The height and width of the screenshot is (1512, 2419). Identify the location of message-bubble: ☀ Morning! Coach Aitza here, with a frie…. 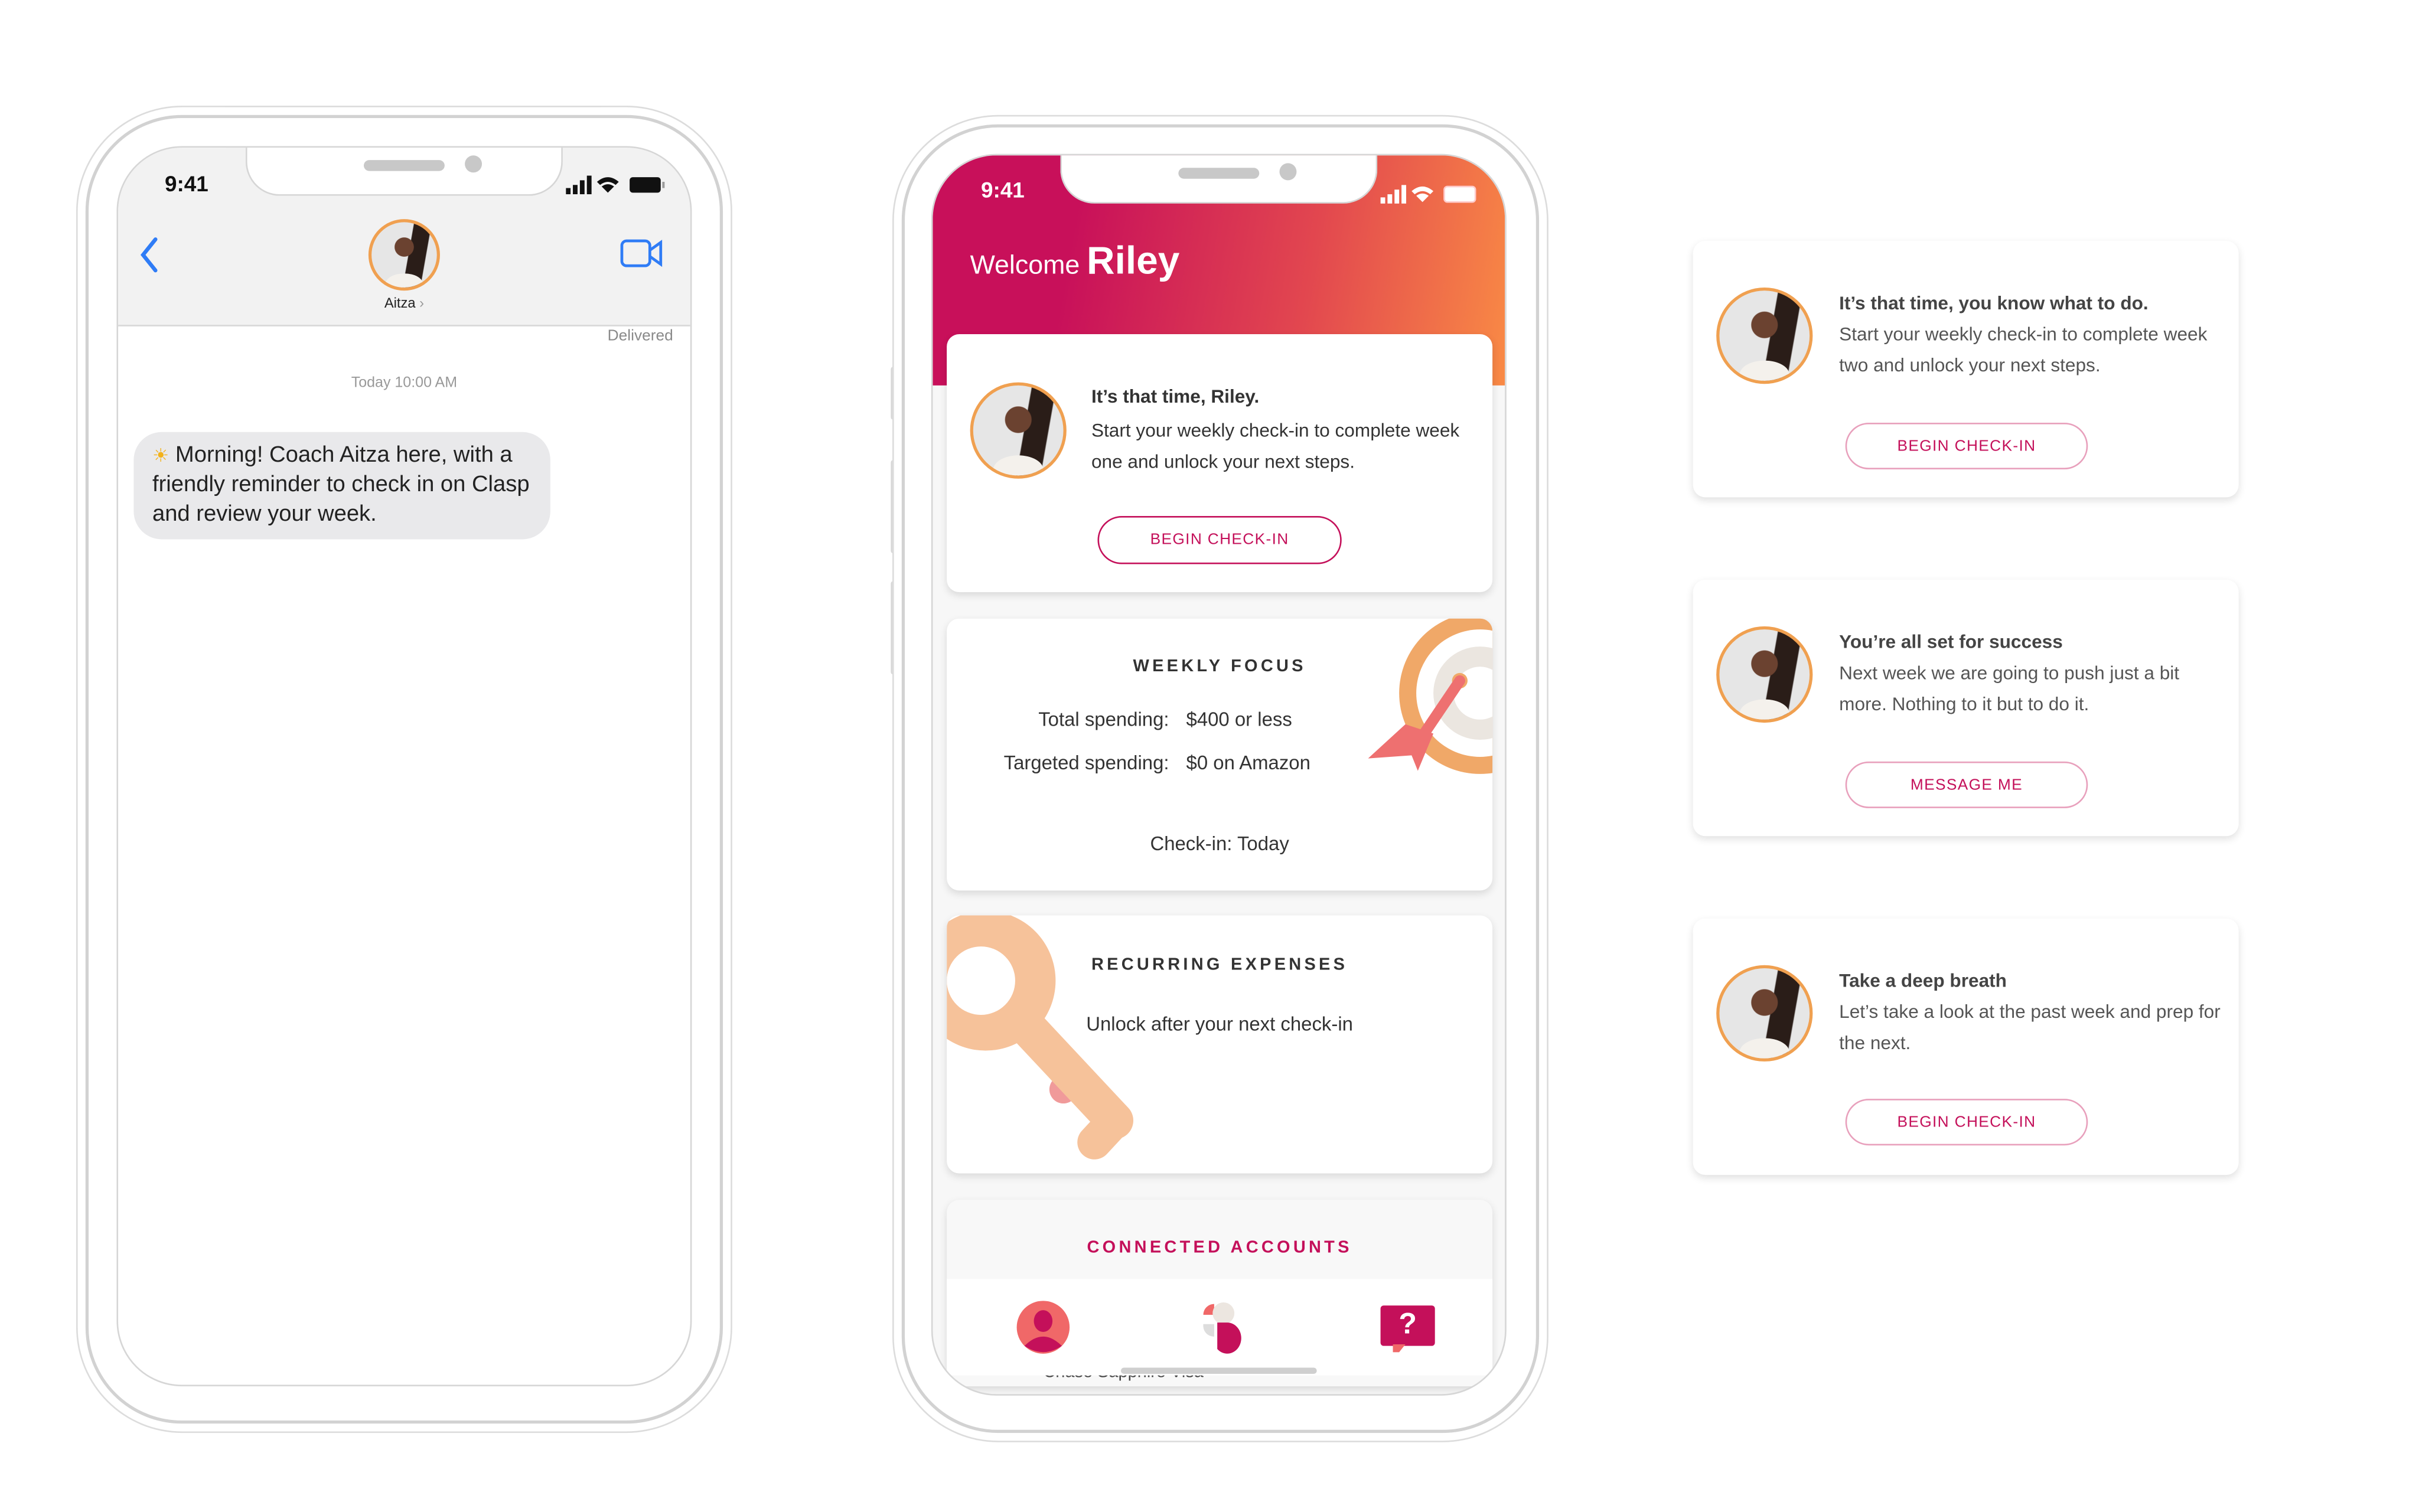
(341, 486).